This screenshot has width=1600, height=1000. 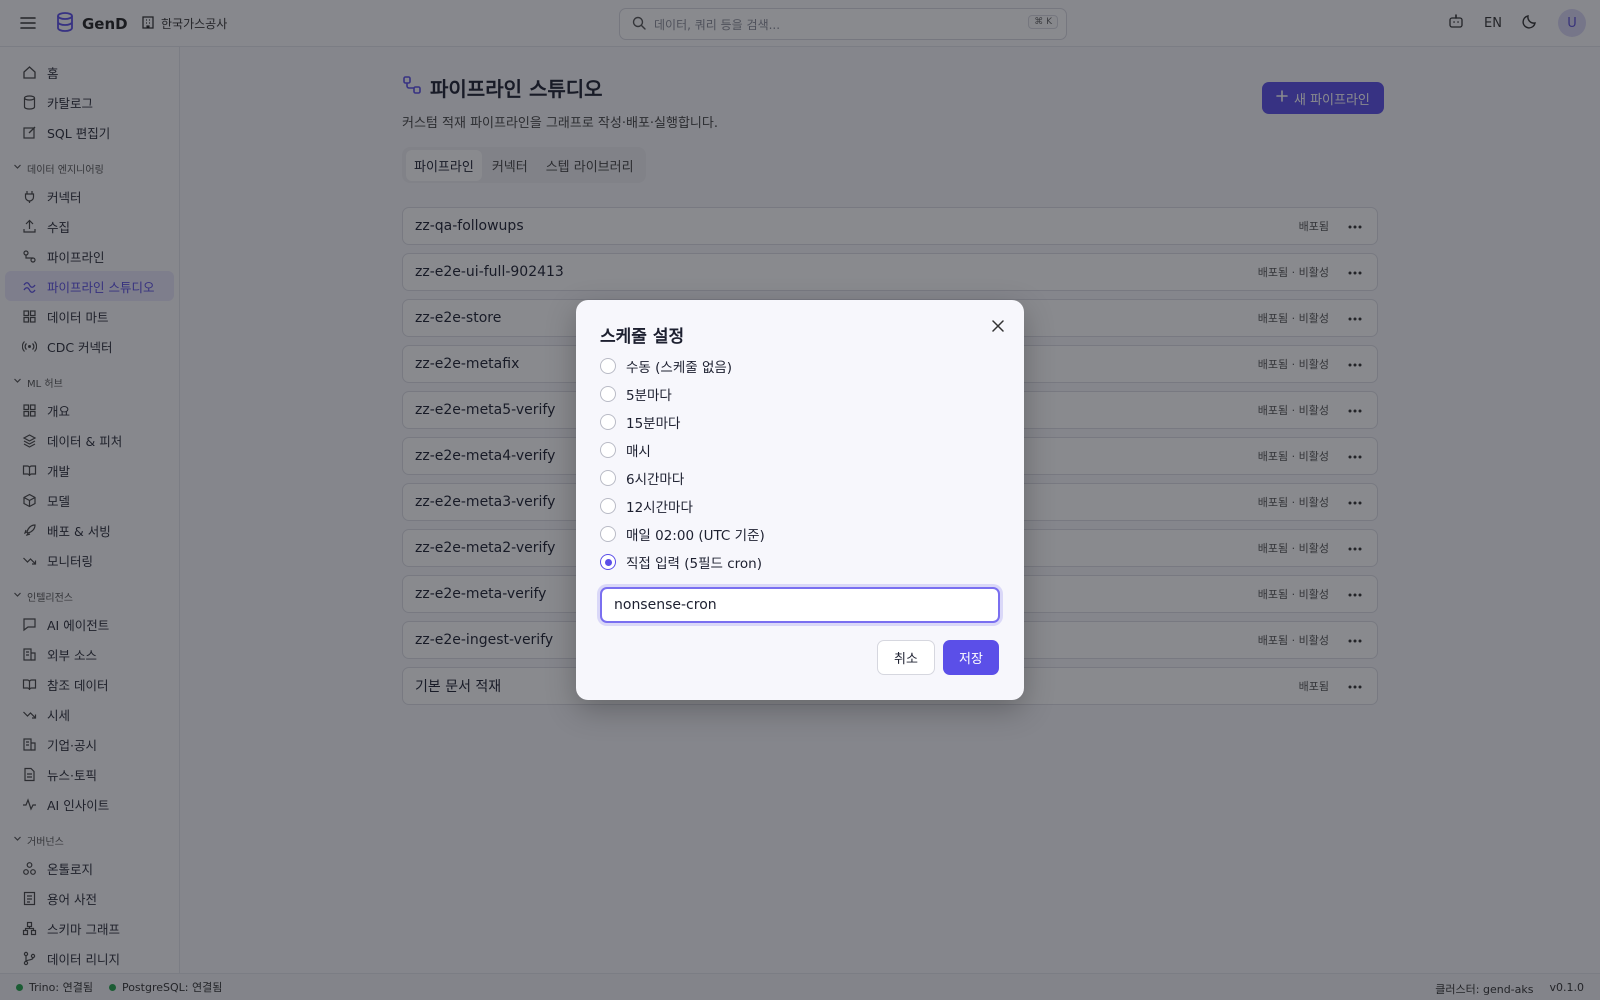 What do you see at coordinates (642, 337) in the screenshot?
I see `dialog-title: 스케줄 설정` at bounding box center [642, 337].